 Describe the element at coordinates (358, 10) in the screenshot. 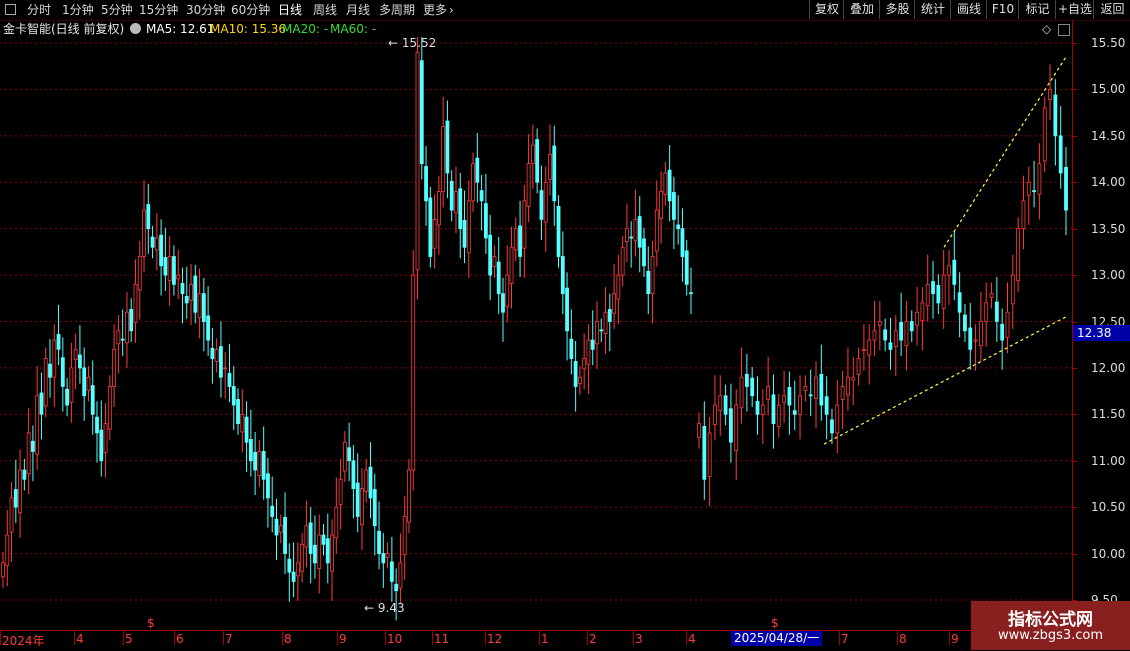

I see `period-tab-8: 月线` at that location.